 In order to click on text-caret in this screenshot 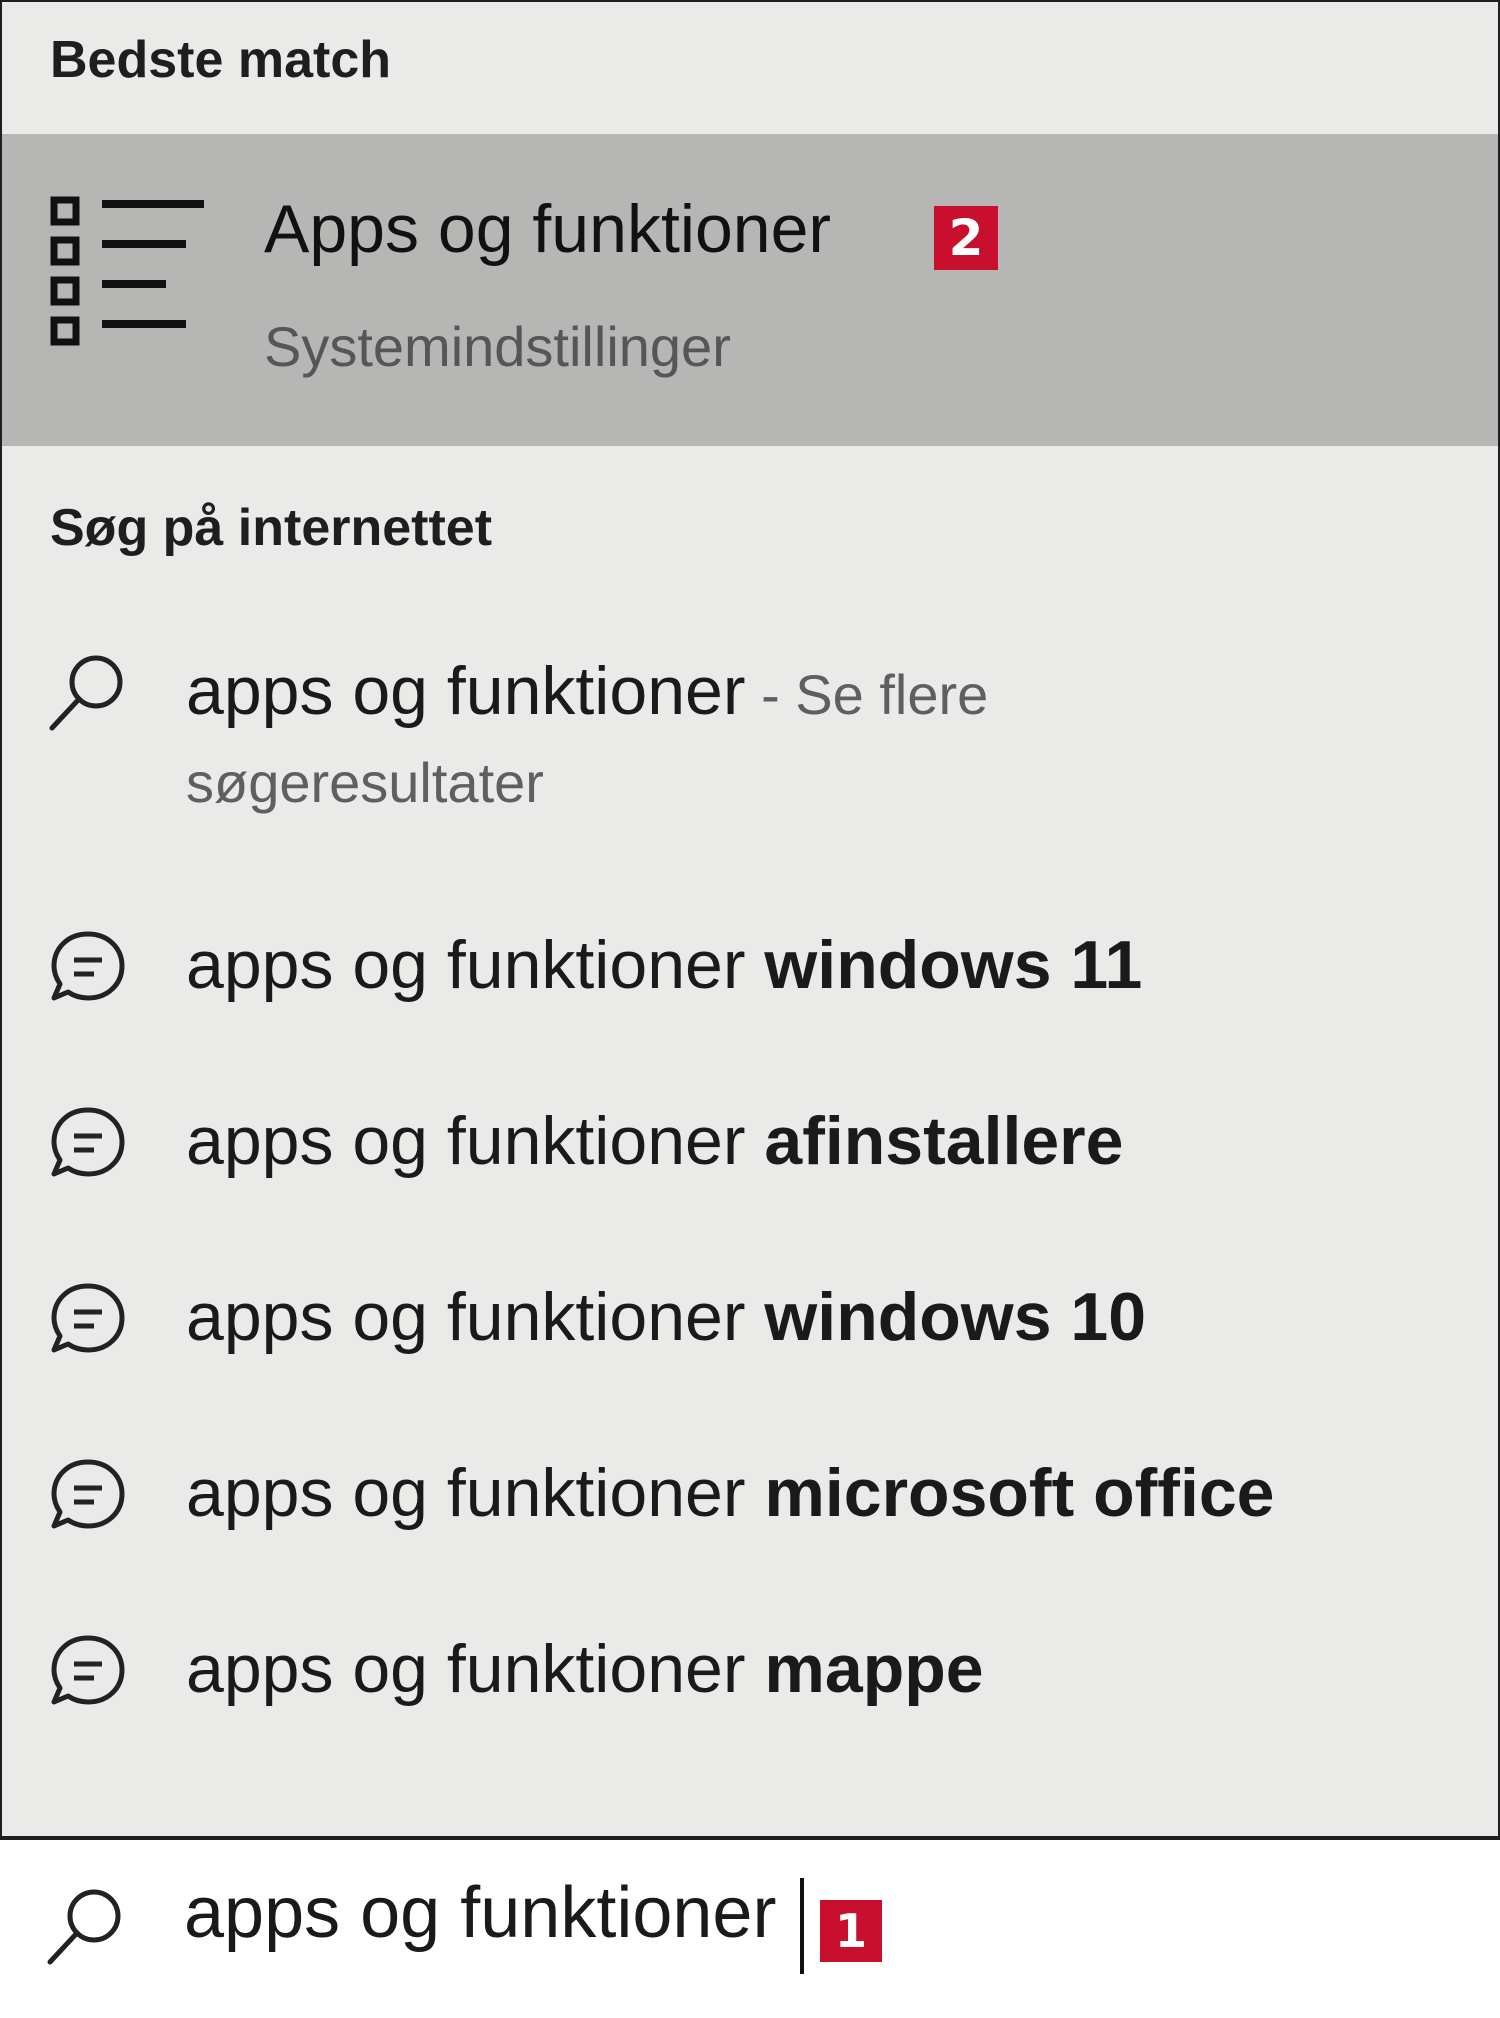, I will do `click(802, 1926)`.